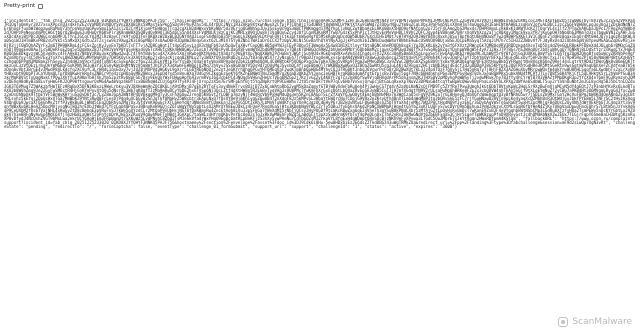 This screenshot has height=331, width=640. What do you see at coordinates (563, 322) in the screenshot?
I see `scanmalware-logo-icon` at bounding box center [563, 322].